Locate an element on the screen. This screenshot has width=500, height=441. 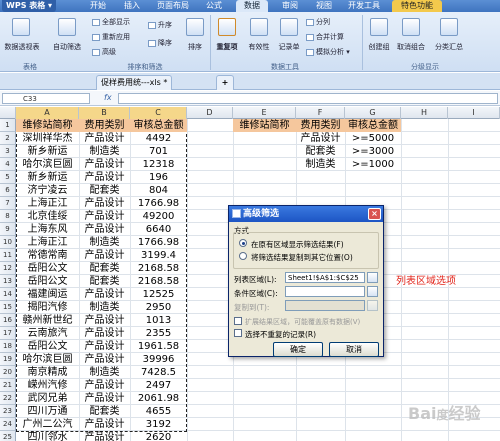
validity-button: 有效性 is located at coordinates (259, 47).